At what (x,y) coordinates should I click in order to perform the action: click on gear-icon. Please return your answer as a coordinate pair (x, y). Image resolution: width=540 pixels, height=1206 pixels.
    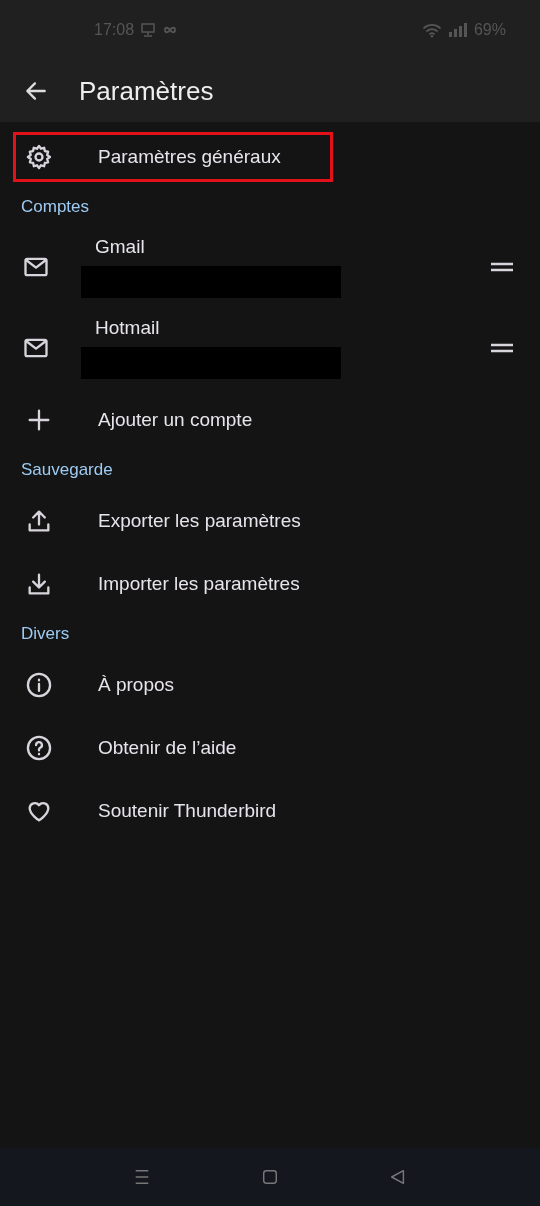
    Looking at the image, I should click on (39, 156).